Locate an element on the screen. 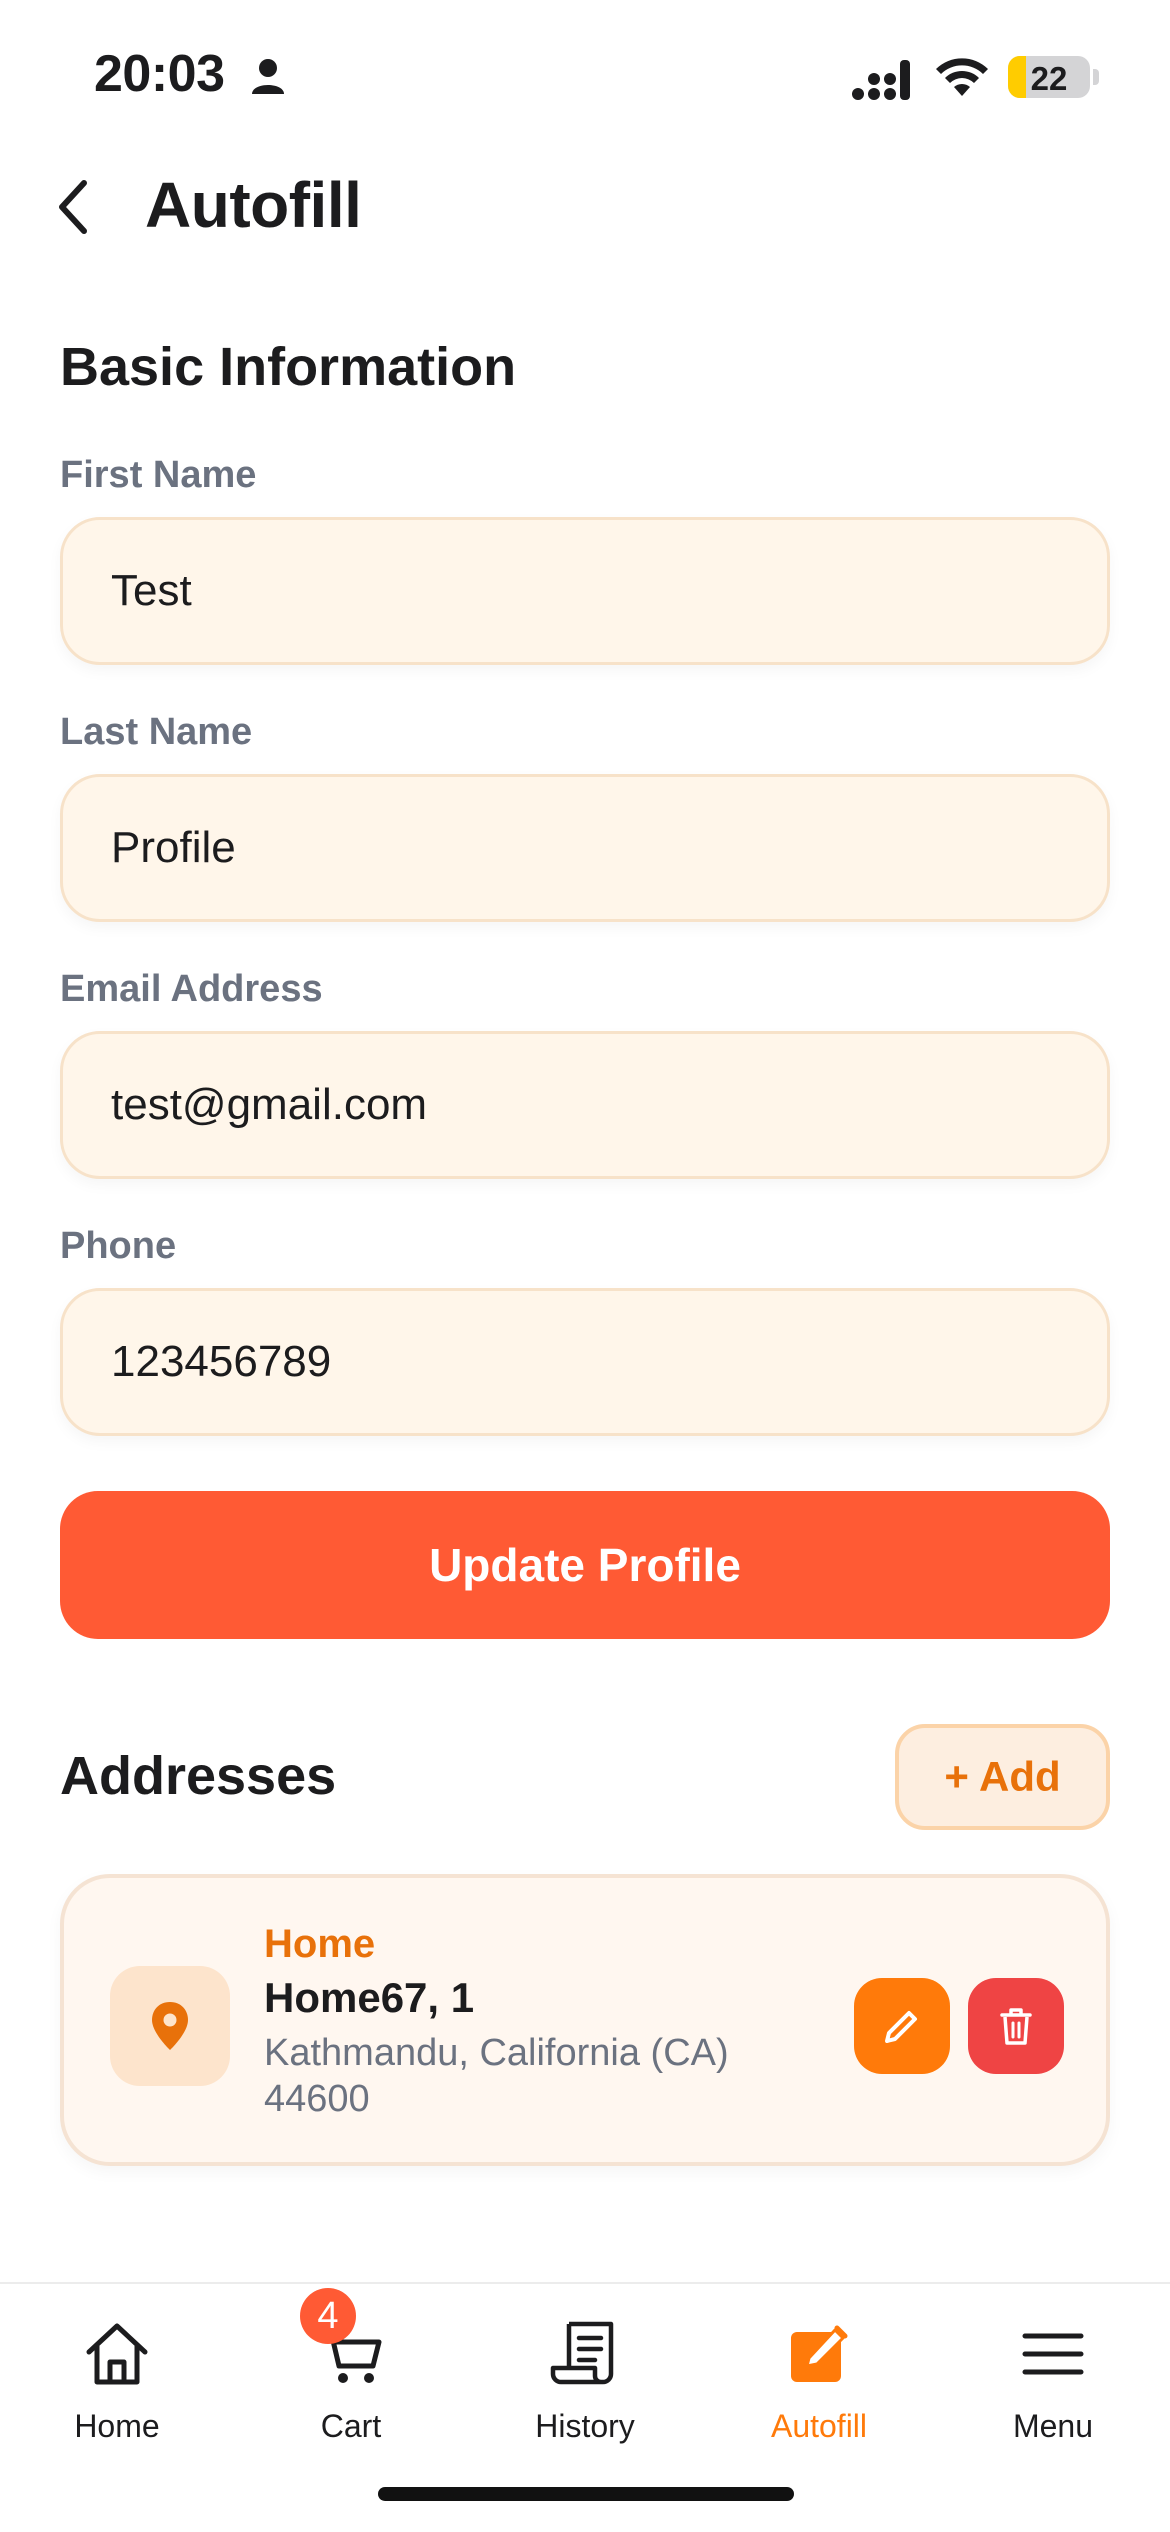  tab-home-label: Home is located at coordinates (117, 2426).